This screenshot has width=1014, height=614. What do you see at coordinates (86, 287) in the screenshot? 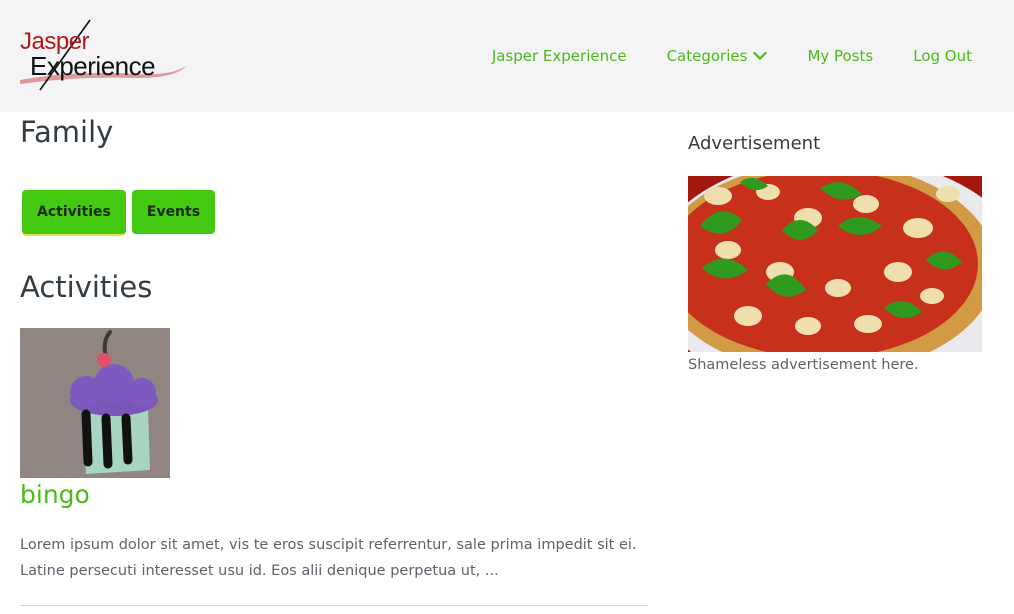
I see `section-title: Activities` at bounding box center [86, 287].